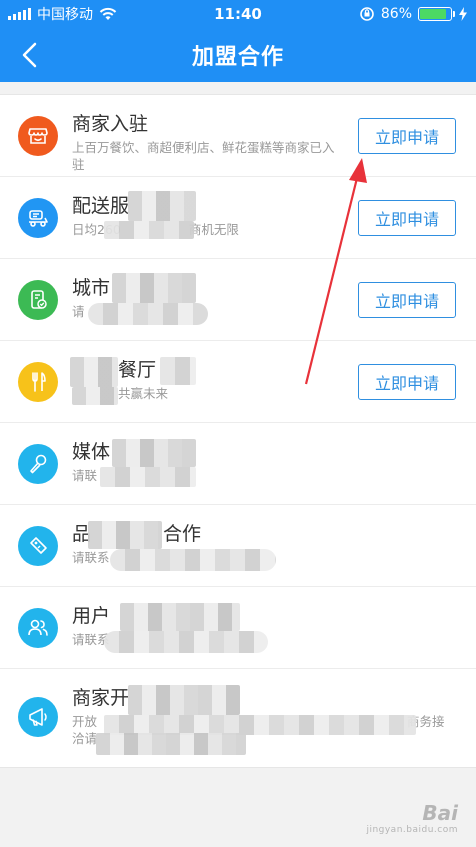 This screenshot has height=847, width=476. What do you see at coordinates (238, 14) in the screenshot?
I see `status-bar: 中国移动 11:40 86%` at bounding box center [238, 14].